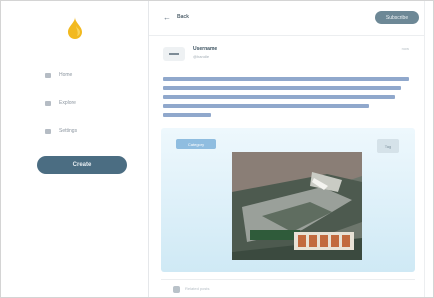 The height and width of the screenshot is (298, 434). What do you see at coordinates (405, 48) in the screenshot?
I see `post-timestamp: now` at bounding box center [405, 48].